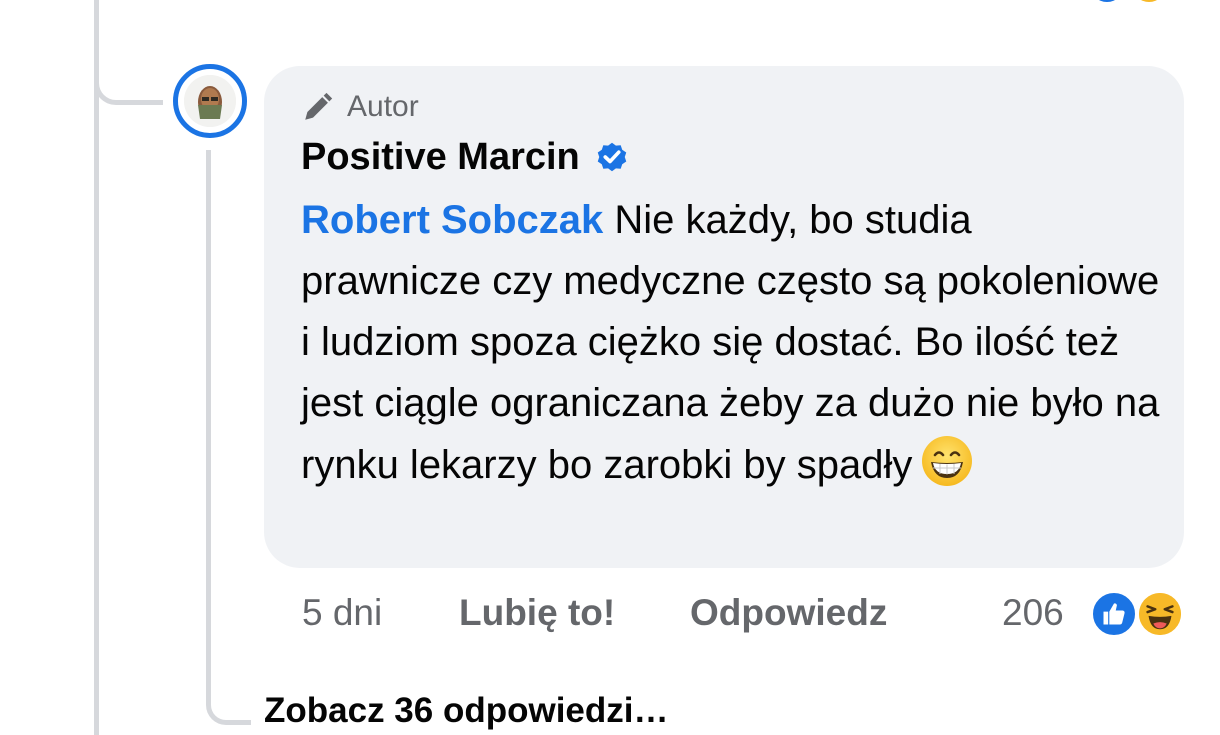 The width and height of the screenshot is (1220, 735). What do you see at coordinates (947, 461) in the screenshot?
I see `grinning-face-emoji` at bounding box center [947, 461].